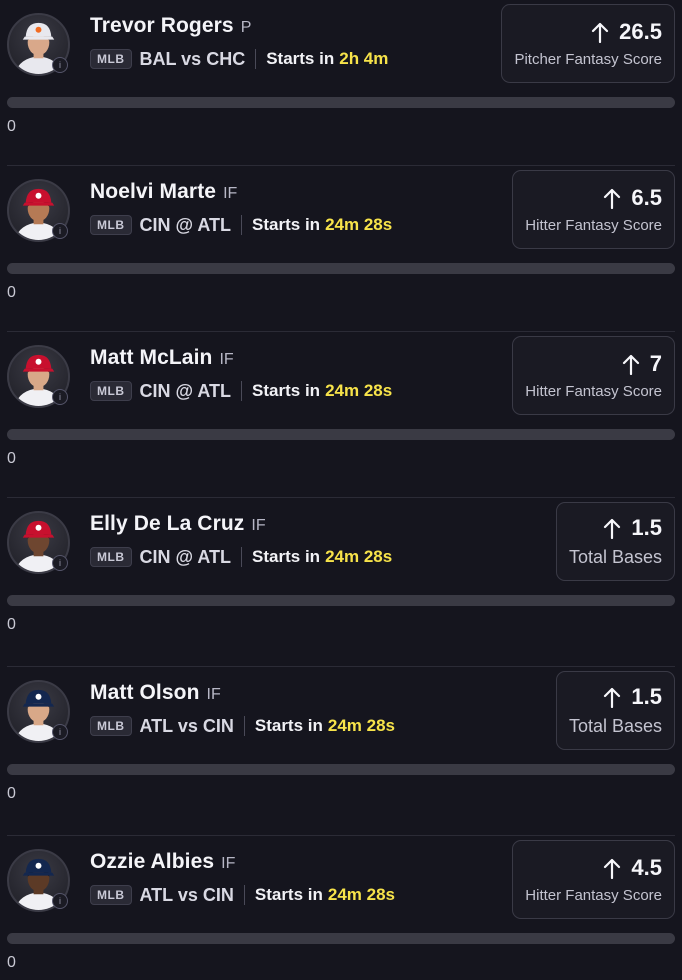 The width and height of the screenshot is (682, 980). I want to click on player-name: Trevor Rogers, so click(162, 26).